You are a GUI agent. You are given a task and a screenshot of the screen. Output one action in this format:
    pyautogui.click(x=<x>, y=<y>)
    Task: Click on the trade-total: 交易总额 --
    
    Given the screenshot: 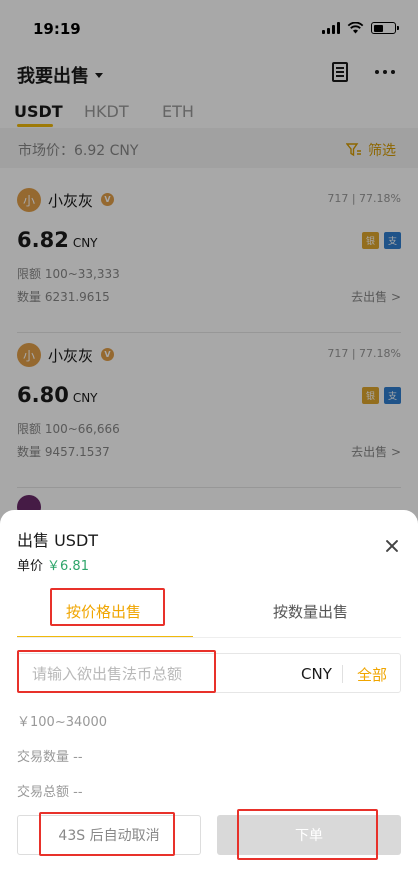 What is the action you would take?
    pyautogui.click(x=50, y=792)
    